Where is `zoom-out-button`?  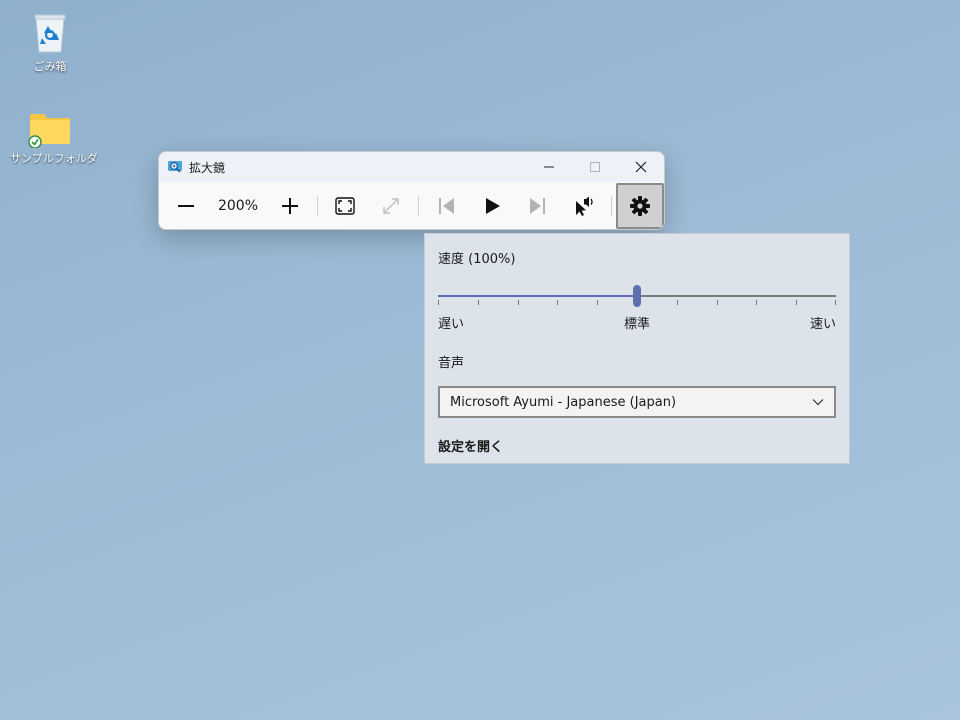 zoom-out-button is located at coordinates (186, 206).